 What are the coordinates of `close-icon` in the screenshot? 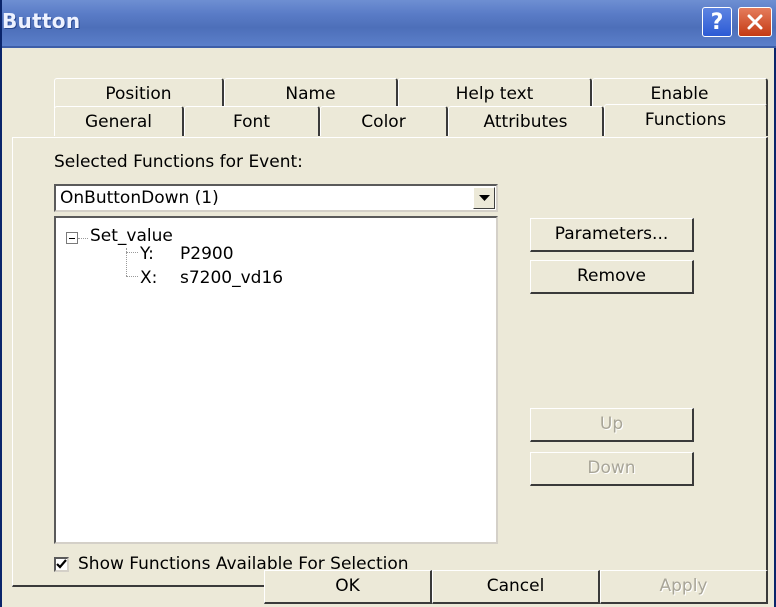 It's located at (755, 22).